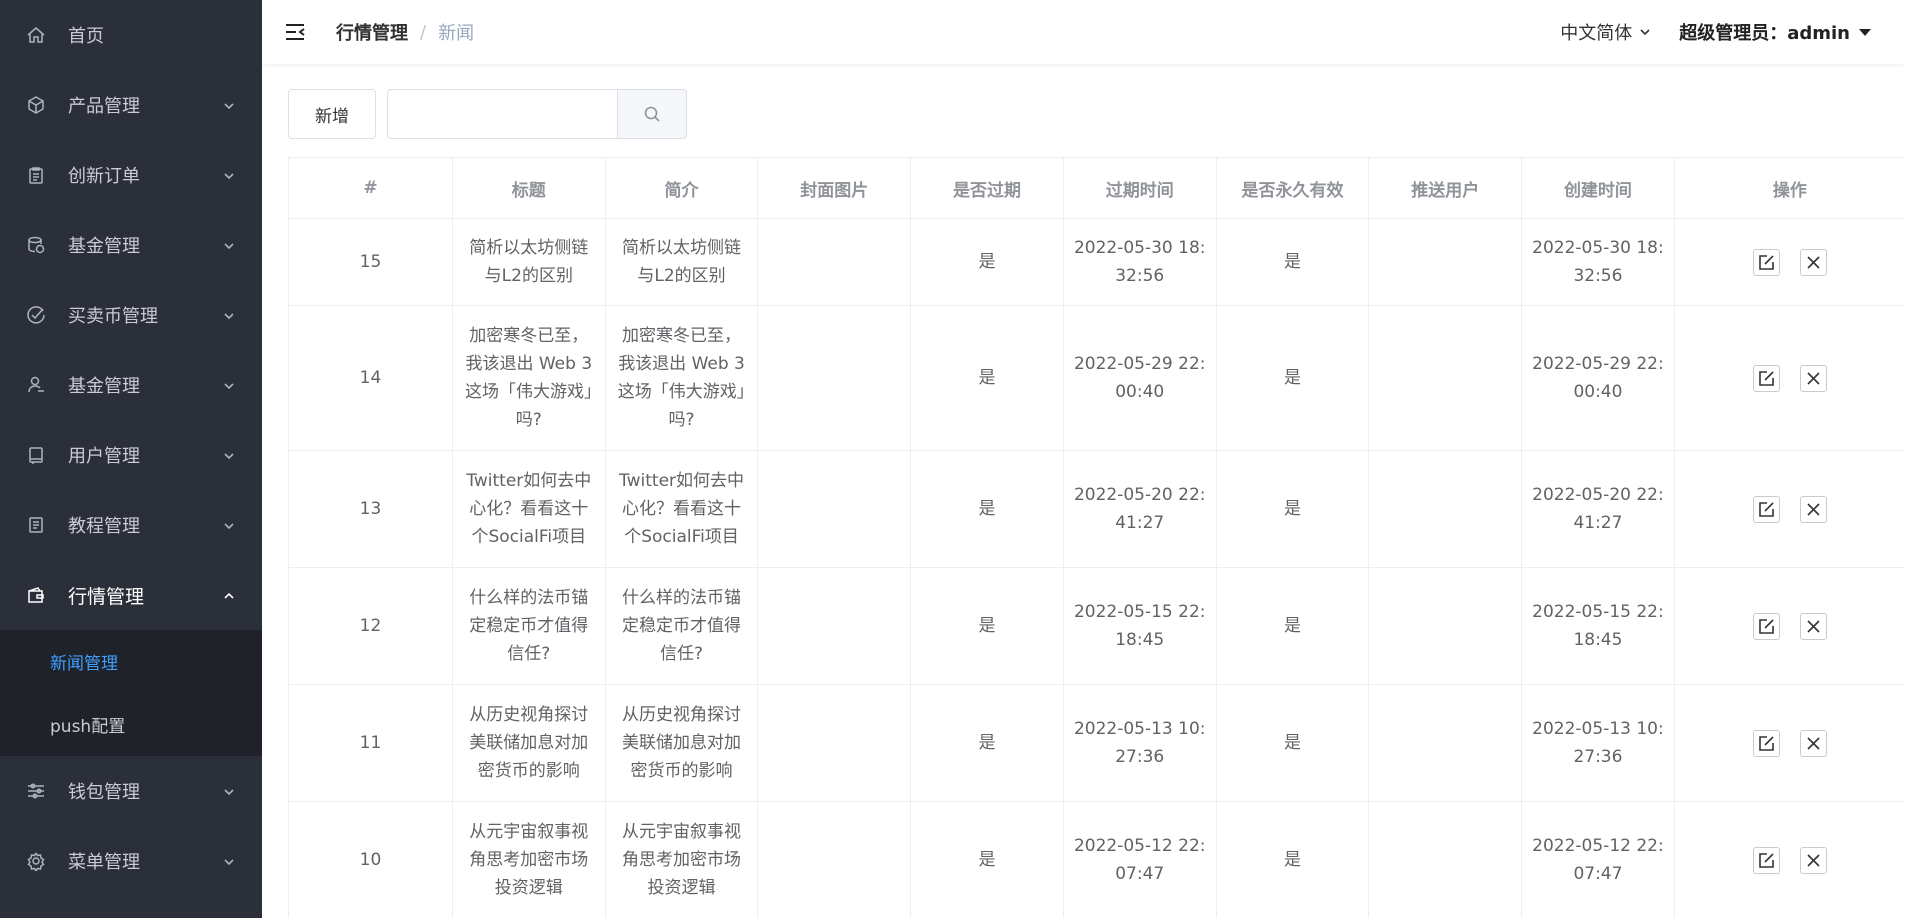  I want to click on column-header: 封面图片, so click(834, 188).